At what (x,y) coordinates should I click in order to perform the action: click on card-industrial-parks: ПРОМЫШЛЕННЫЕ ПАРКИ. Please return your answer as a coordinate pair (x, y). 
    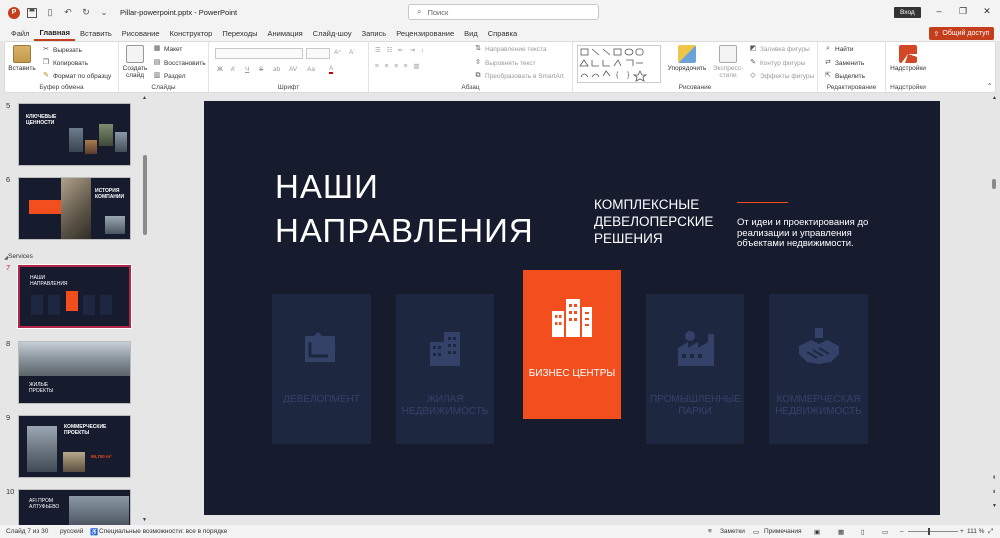
    Looking at the image, I should click on (695, 369).